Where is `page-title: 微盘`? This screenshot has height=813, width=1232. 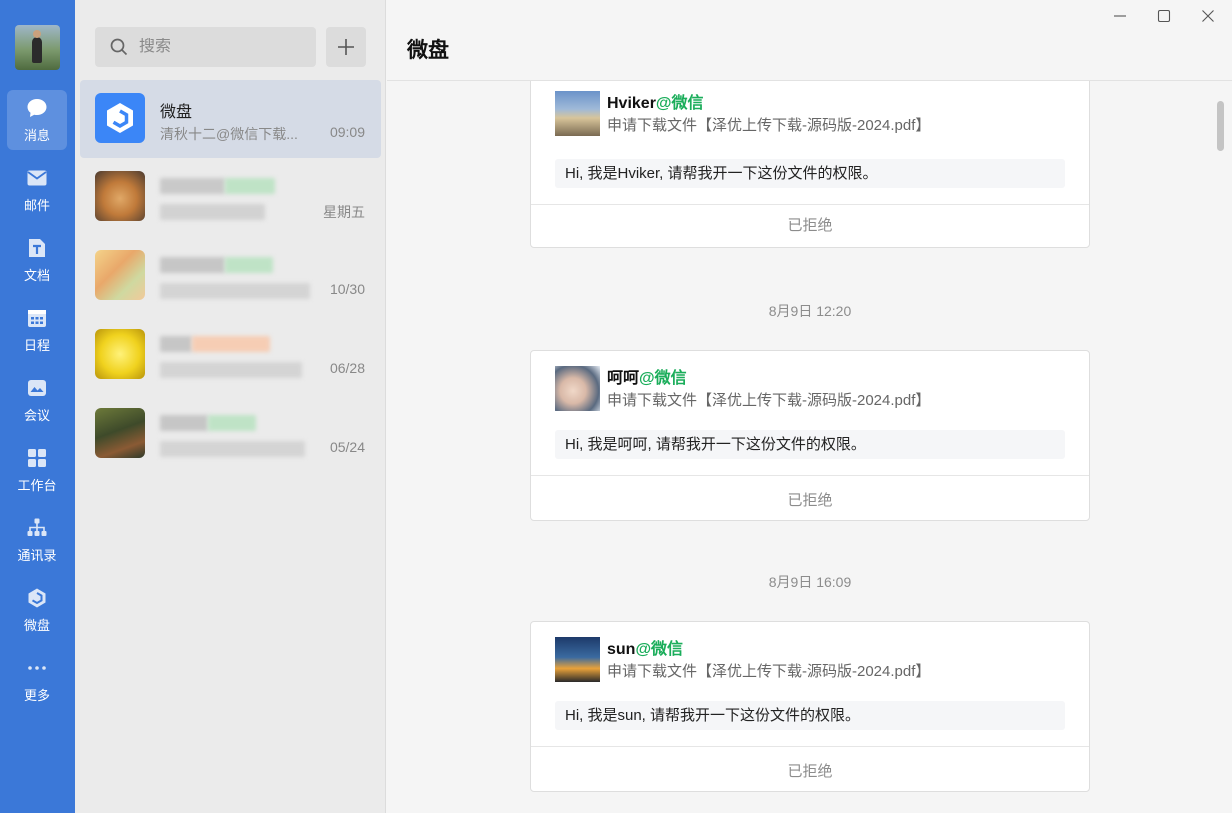
page-title: 微盘 is located at coordinates (428, 50).